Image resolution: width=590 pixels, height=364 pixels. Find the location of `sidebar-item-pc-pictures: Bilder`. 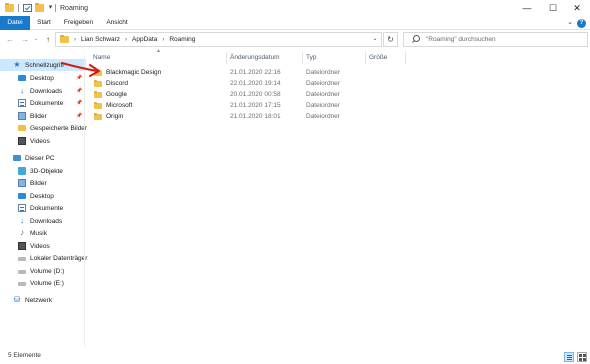

sidebar-item-pc-pictures: Bilder is located at coordinates (43, 183).